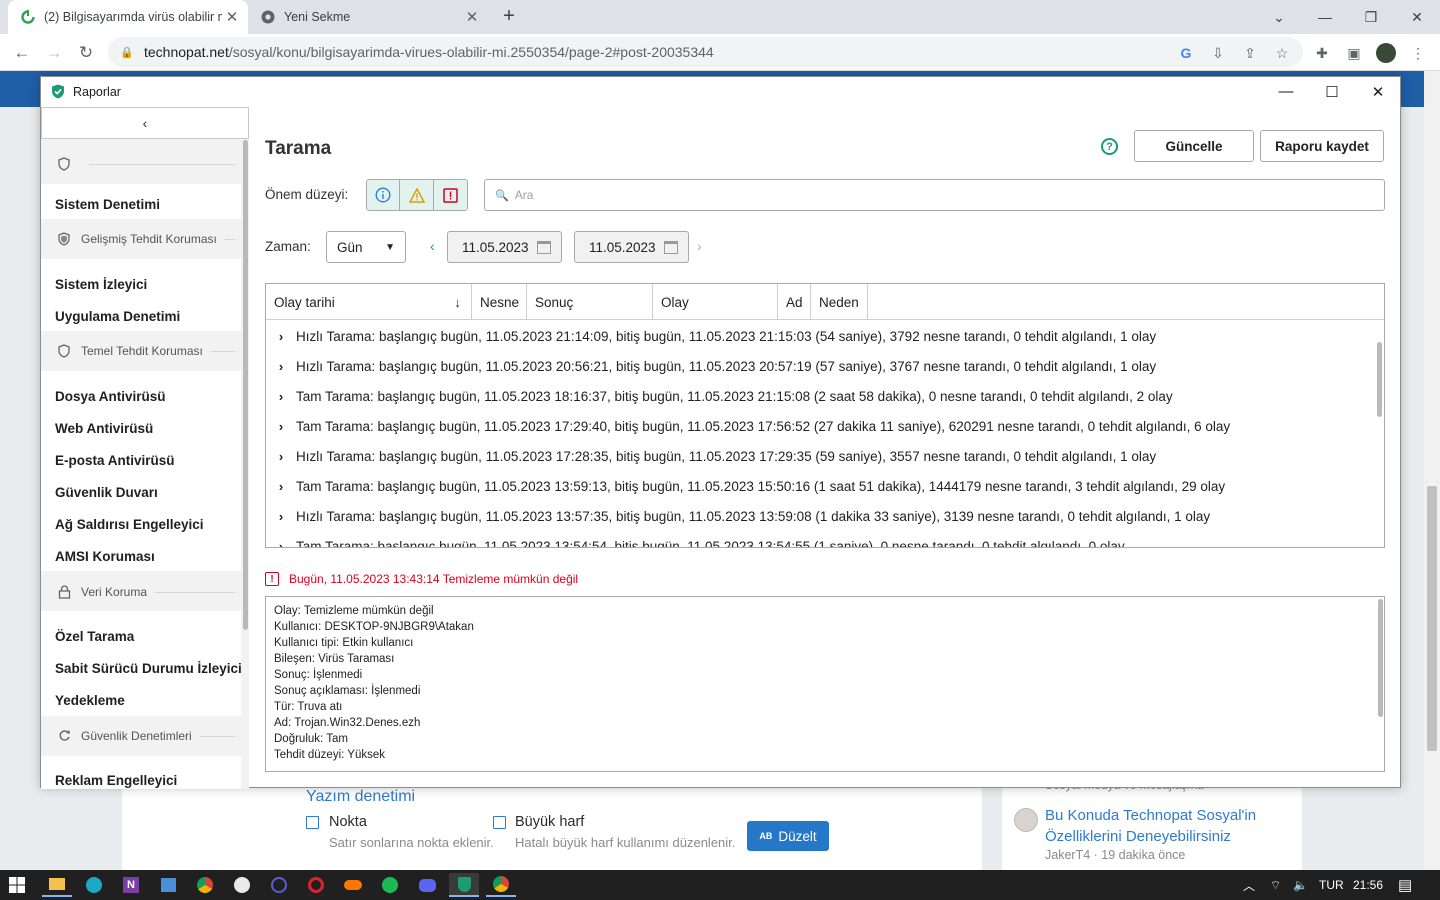 The height and width of the screenshot is (900, 1440). I want to click on period-select: Gün ▼, so click(366, 247).